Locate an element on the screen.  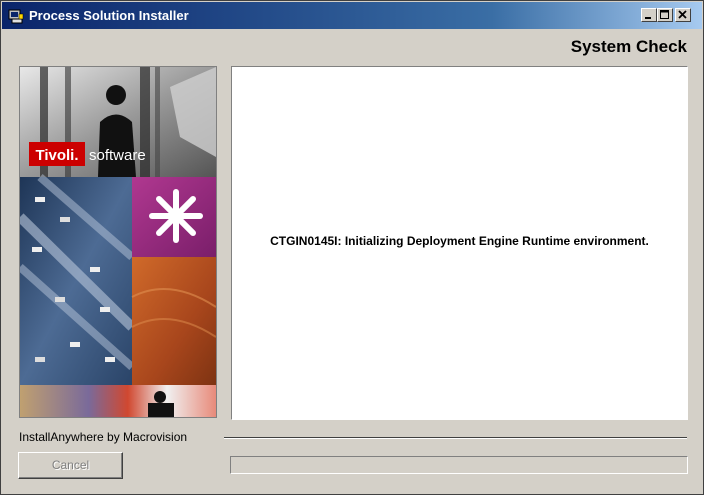
cancel-button: Cancel is located at coordinates (70, 465).